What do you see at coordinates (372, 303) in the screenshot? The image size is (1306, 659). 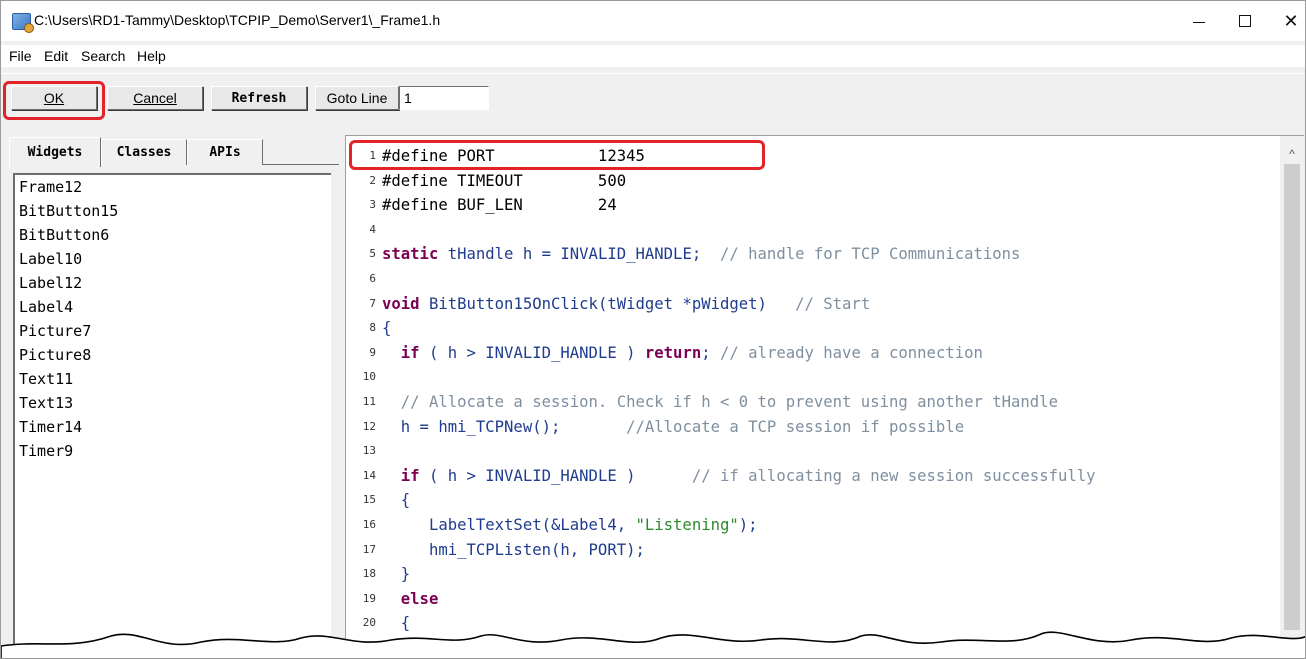 I see `line-number: 7` at bounding box center [372, 303].